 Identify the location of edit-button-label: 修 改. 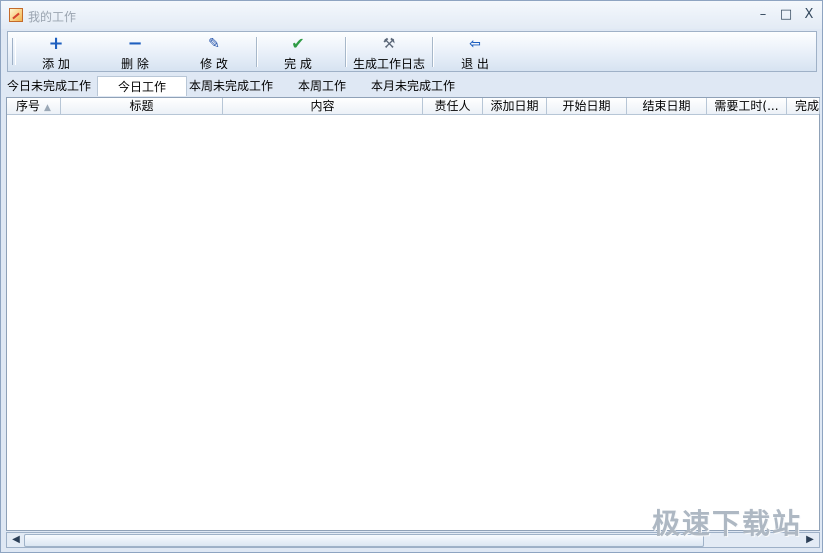
(214, 64).